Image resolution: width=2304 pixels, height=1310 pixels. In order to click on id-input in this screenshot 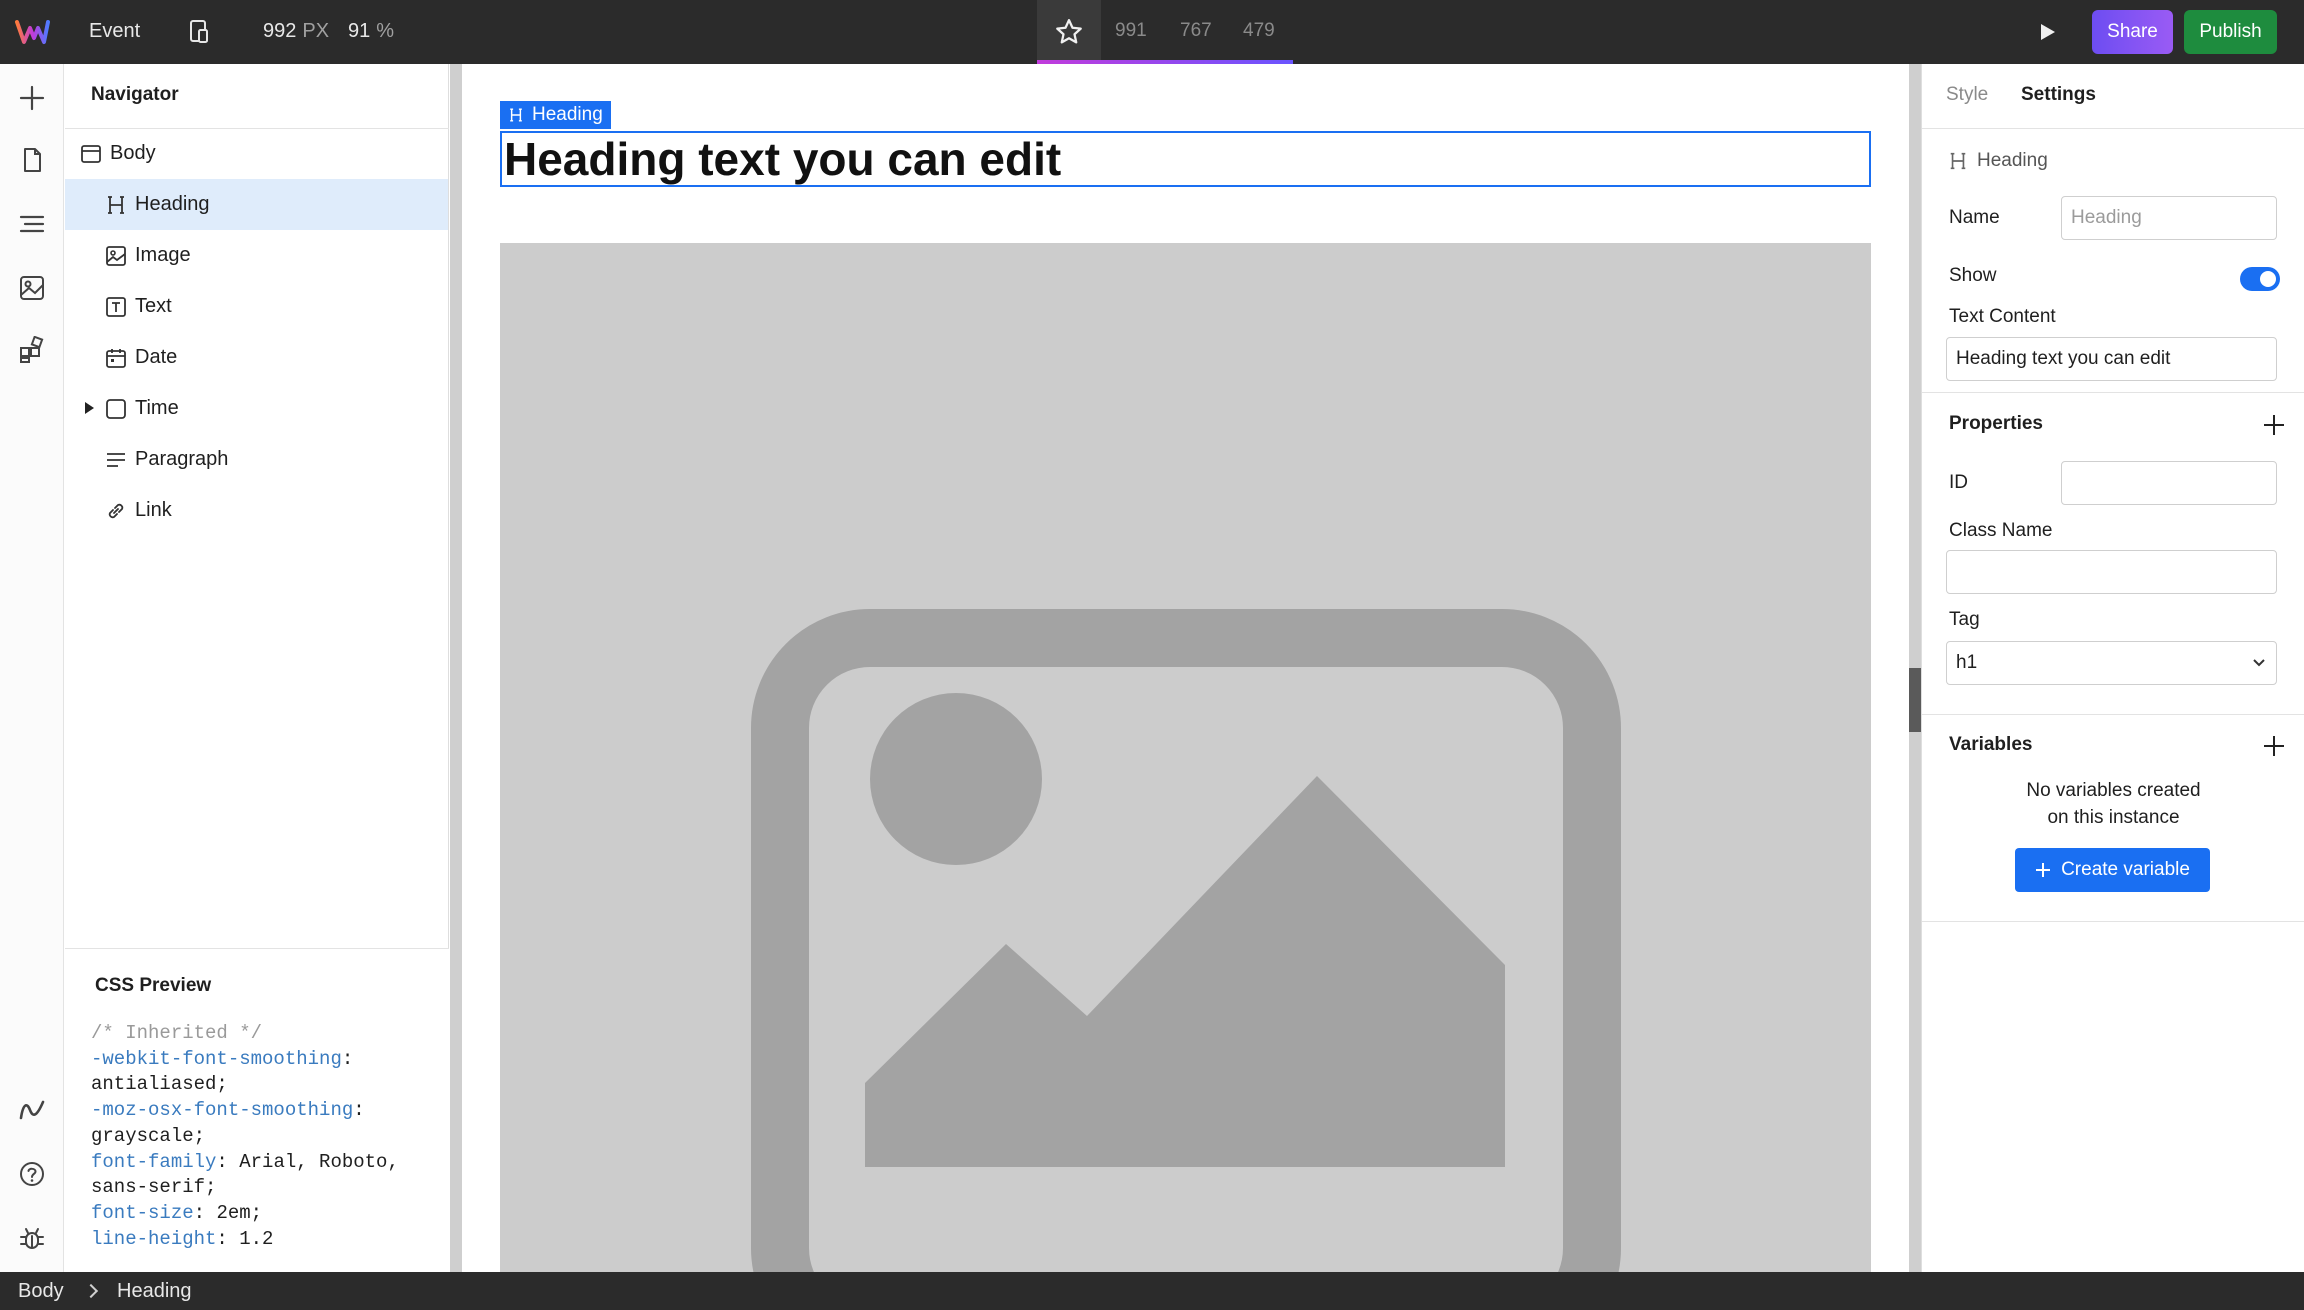, I will do `click(2169, 483)`.